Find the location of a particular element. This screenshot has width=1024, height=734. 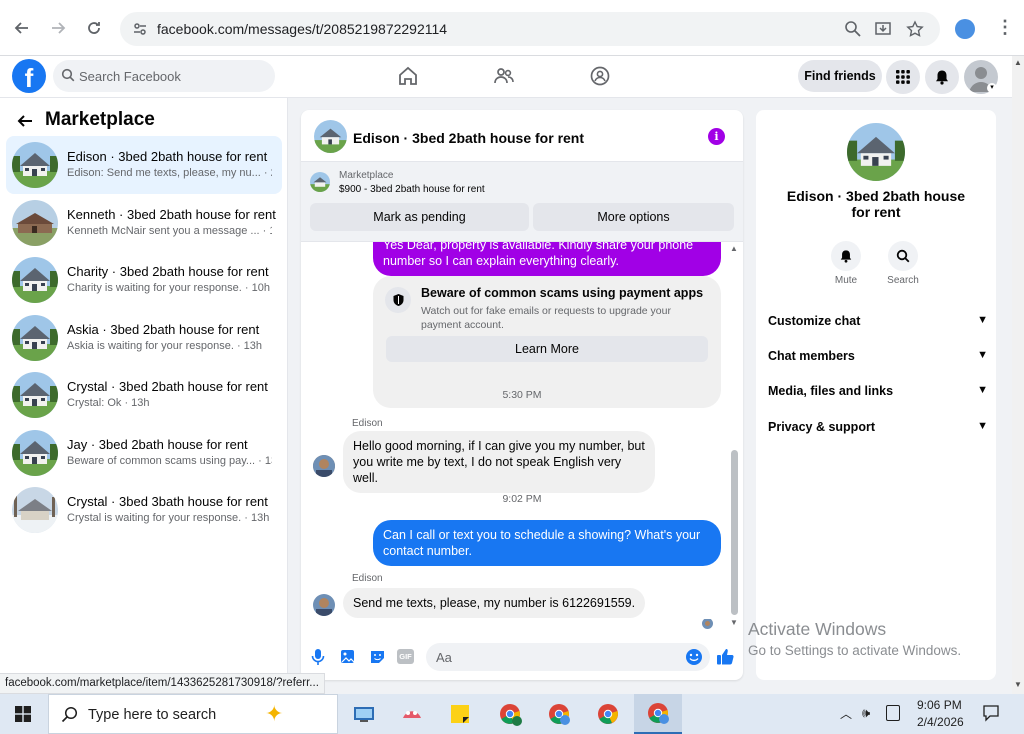

search-label: Search is located at coordinates (903, 280).